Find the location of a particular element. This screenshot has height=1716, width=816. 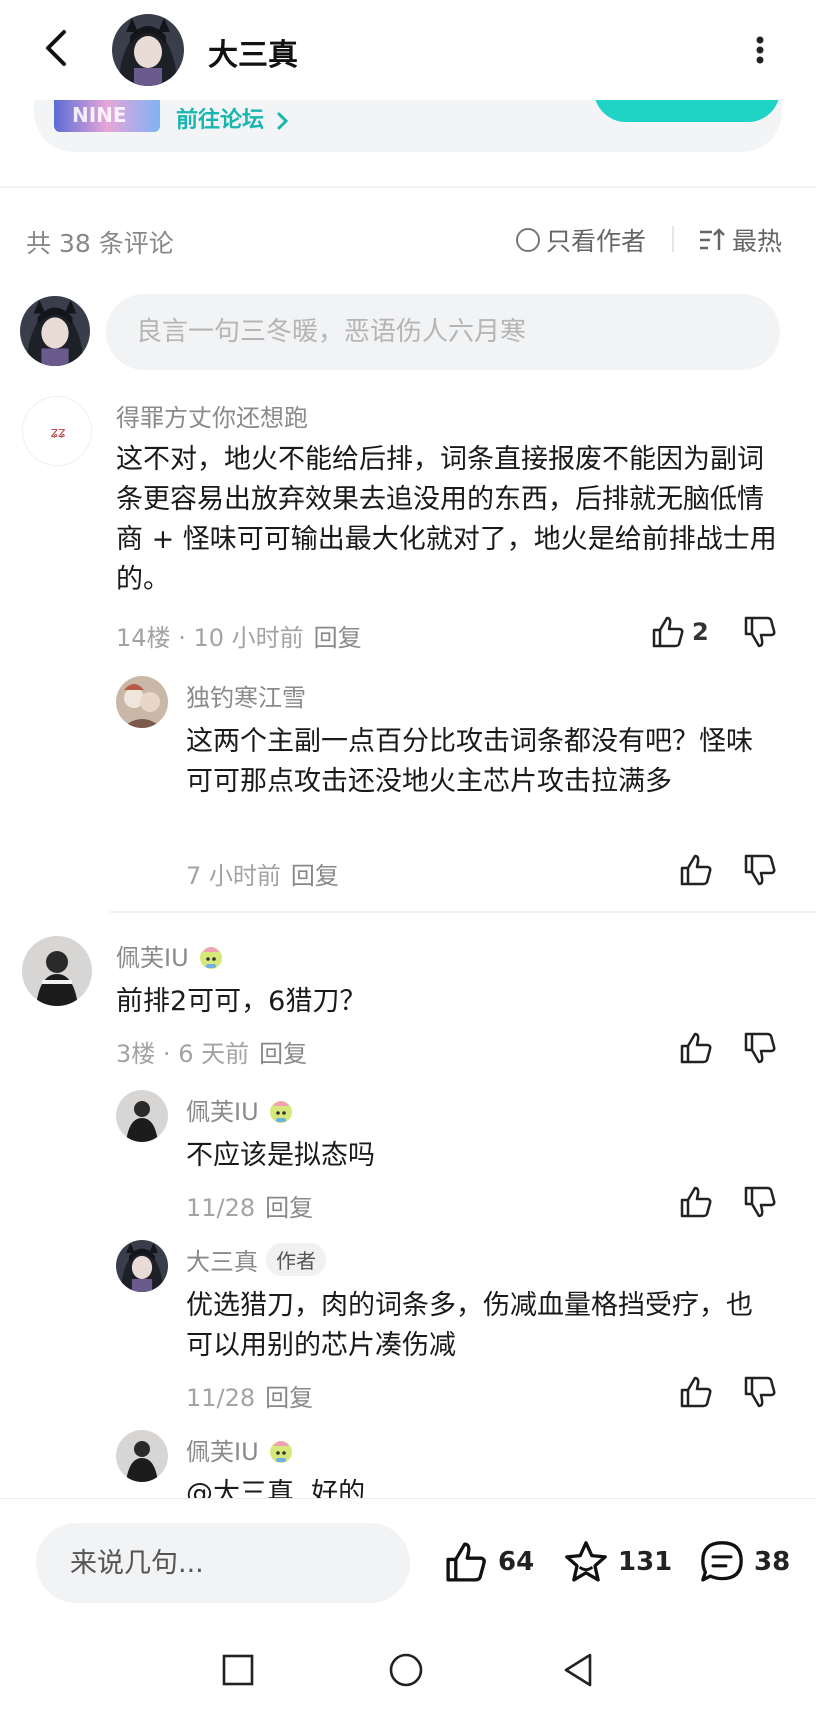

home-circle-icon is located at coordinates (406, 1670).